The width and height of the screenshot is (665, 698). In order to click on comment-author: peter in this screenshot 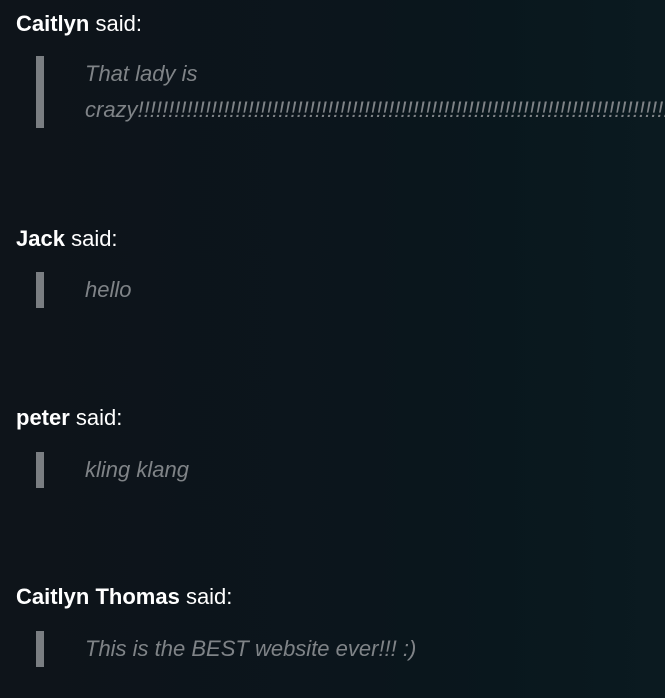, I will do `click(43, 417)`.